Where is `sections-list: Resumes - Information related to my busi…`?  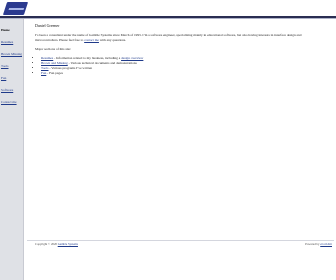
sections-list: Resumes - Information related to my busi… is located at coordinates (180, 66).